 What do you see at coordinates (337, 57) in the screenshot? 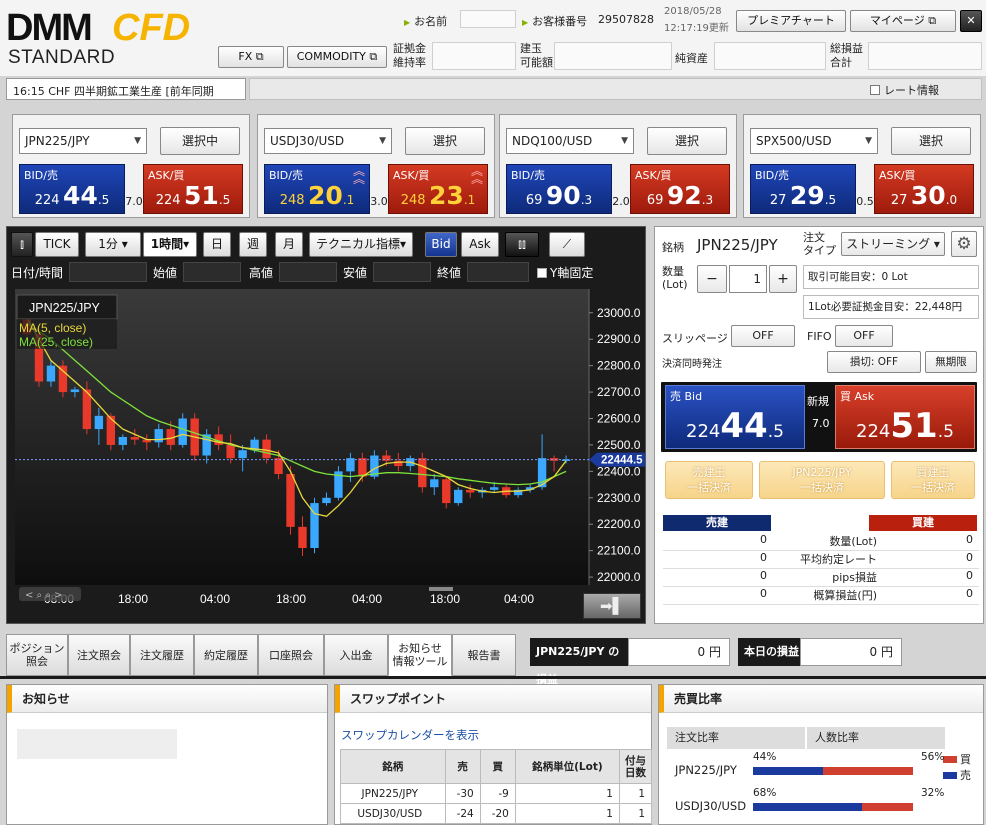
I see `commodity-button: COMMODITY ⧉` at bounding box center [337, 57].